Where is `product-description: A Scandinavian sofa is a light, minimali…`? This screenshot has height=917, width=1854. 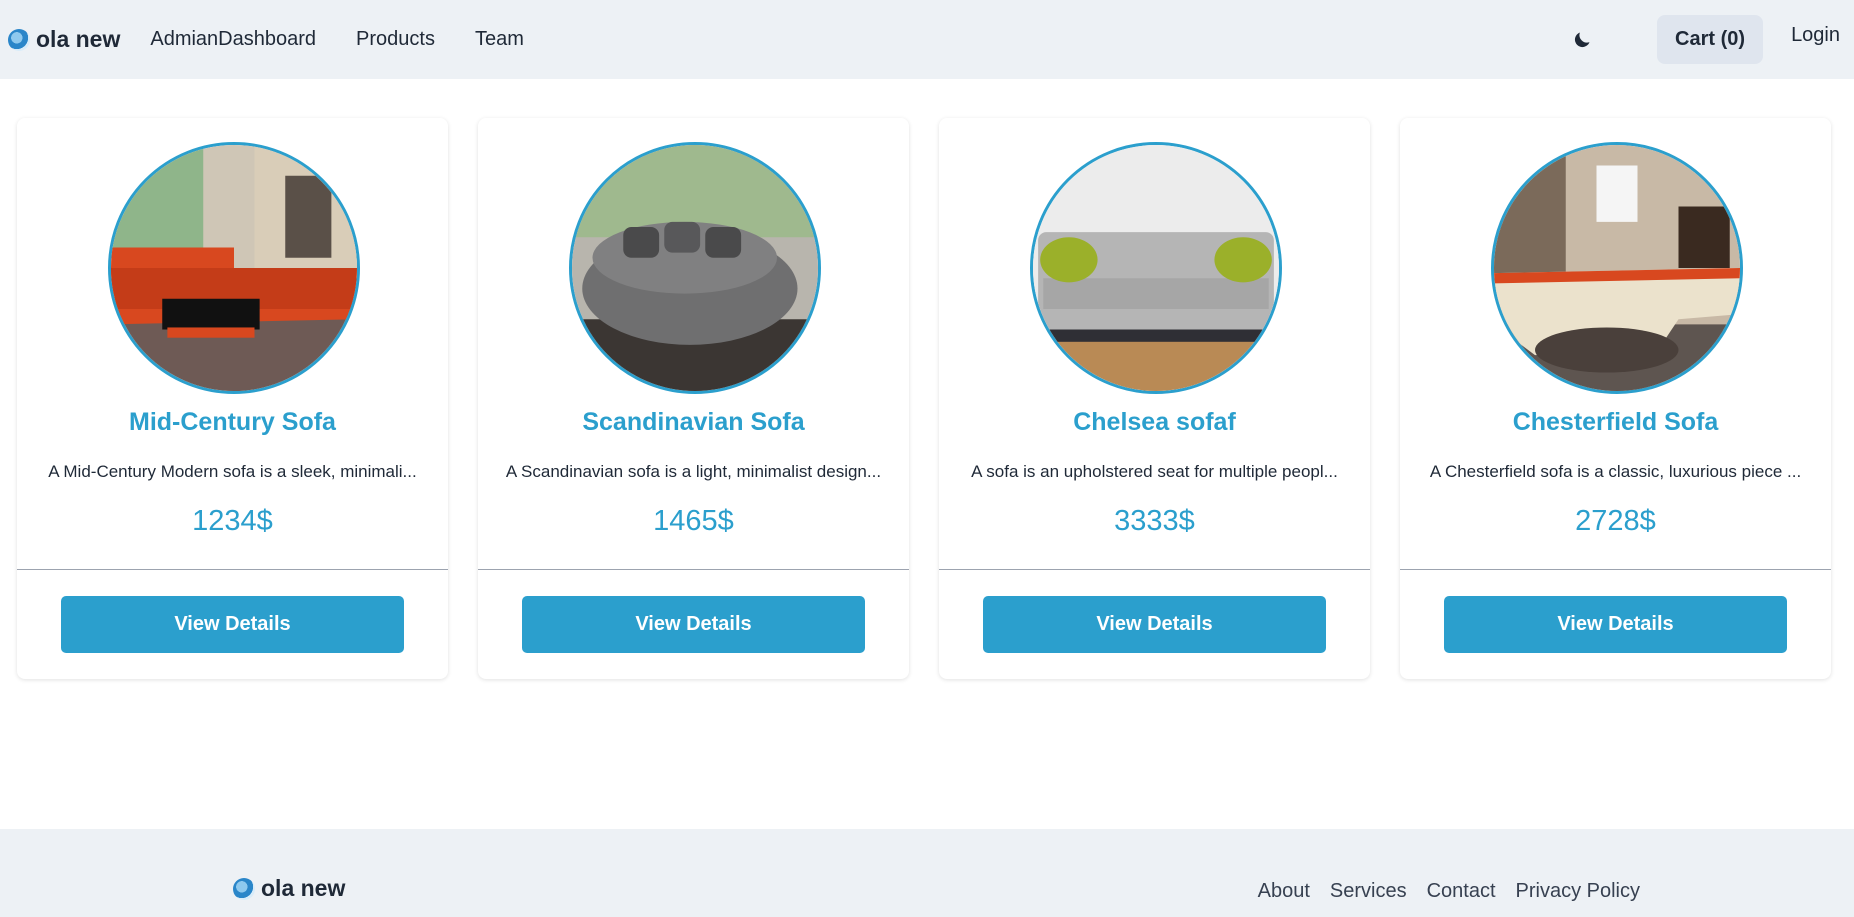 product-description: A Scandinavian sofa is a light, minimali… is located at coordinates (693, 471).